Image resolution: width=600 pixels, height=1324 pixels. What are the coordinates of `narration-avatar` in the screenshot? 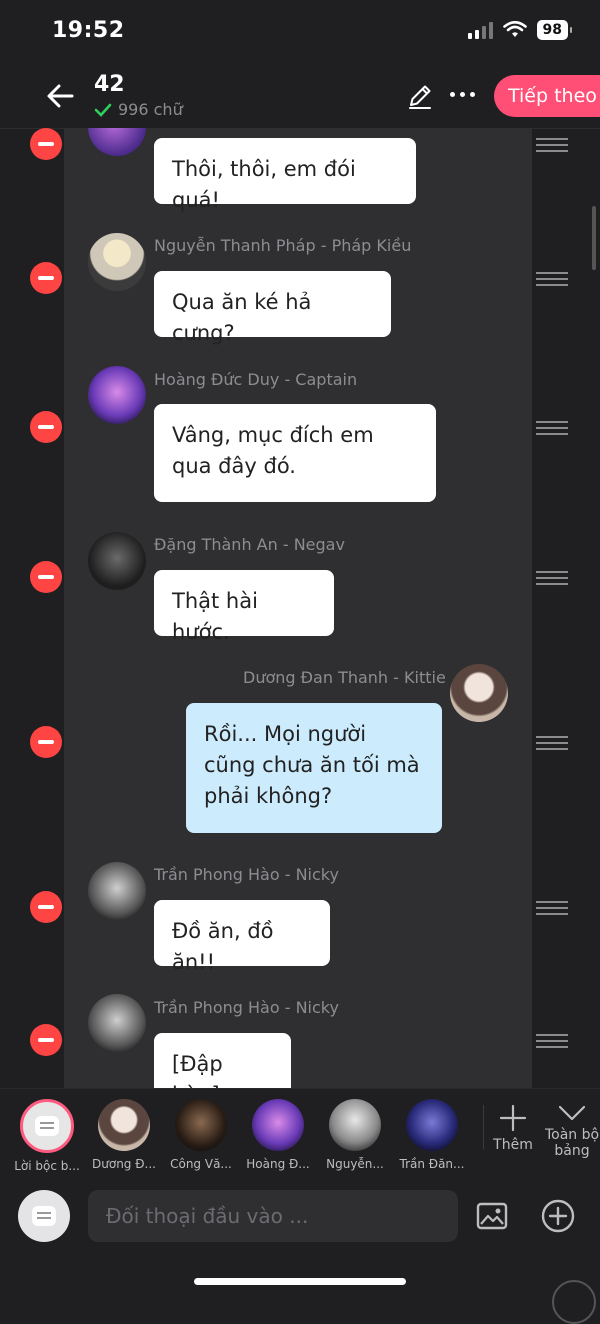 It's located at (47, 1126).